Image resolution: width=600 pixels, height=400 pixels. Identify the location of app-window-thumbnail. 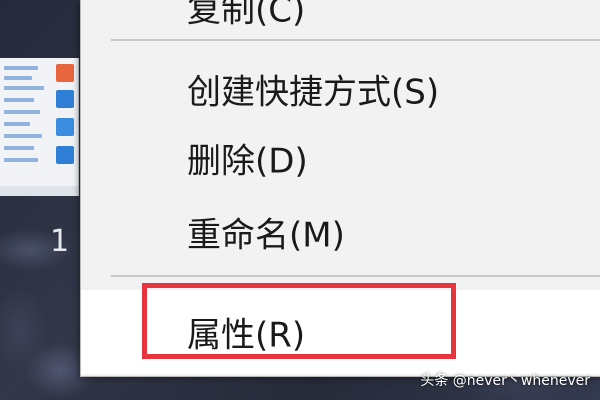
(39, 127).